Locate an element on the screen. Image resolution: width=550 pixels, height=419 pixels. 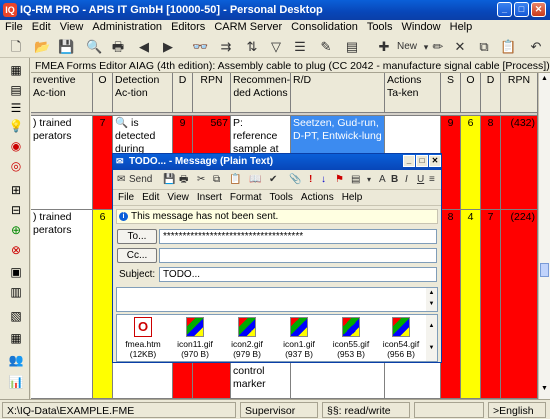
users-icon: 👥 is located at coordinates (16, 360).